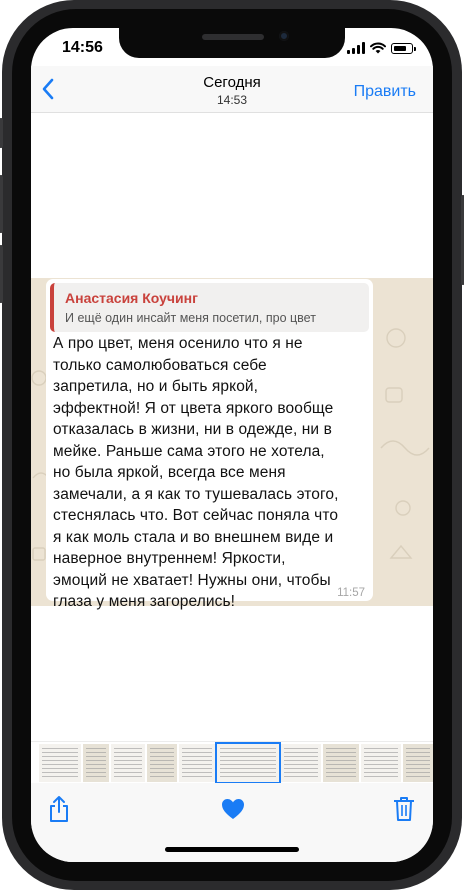  I want to click on speaker-grille, so click(233, 37).